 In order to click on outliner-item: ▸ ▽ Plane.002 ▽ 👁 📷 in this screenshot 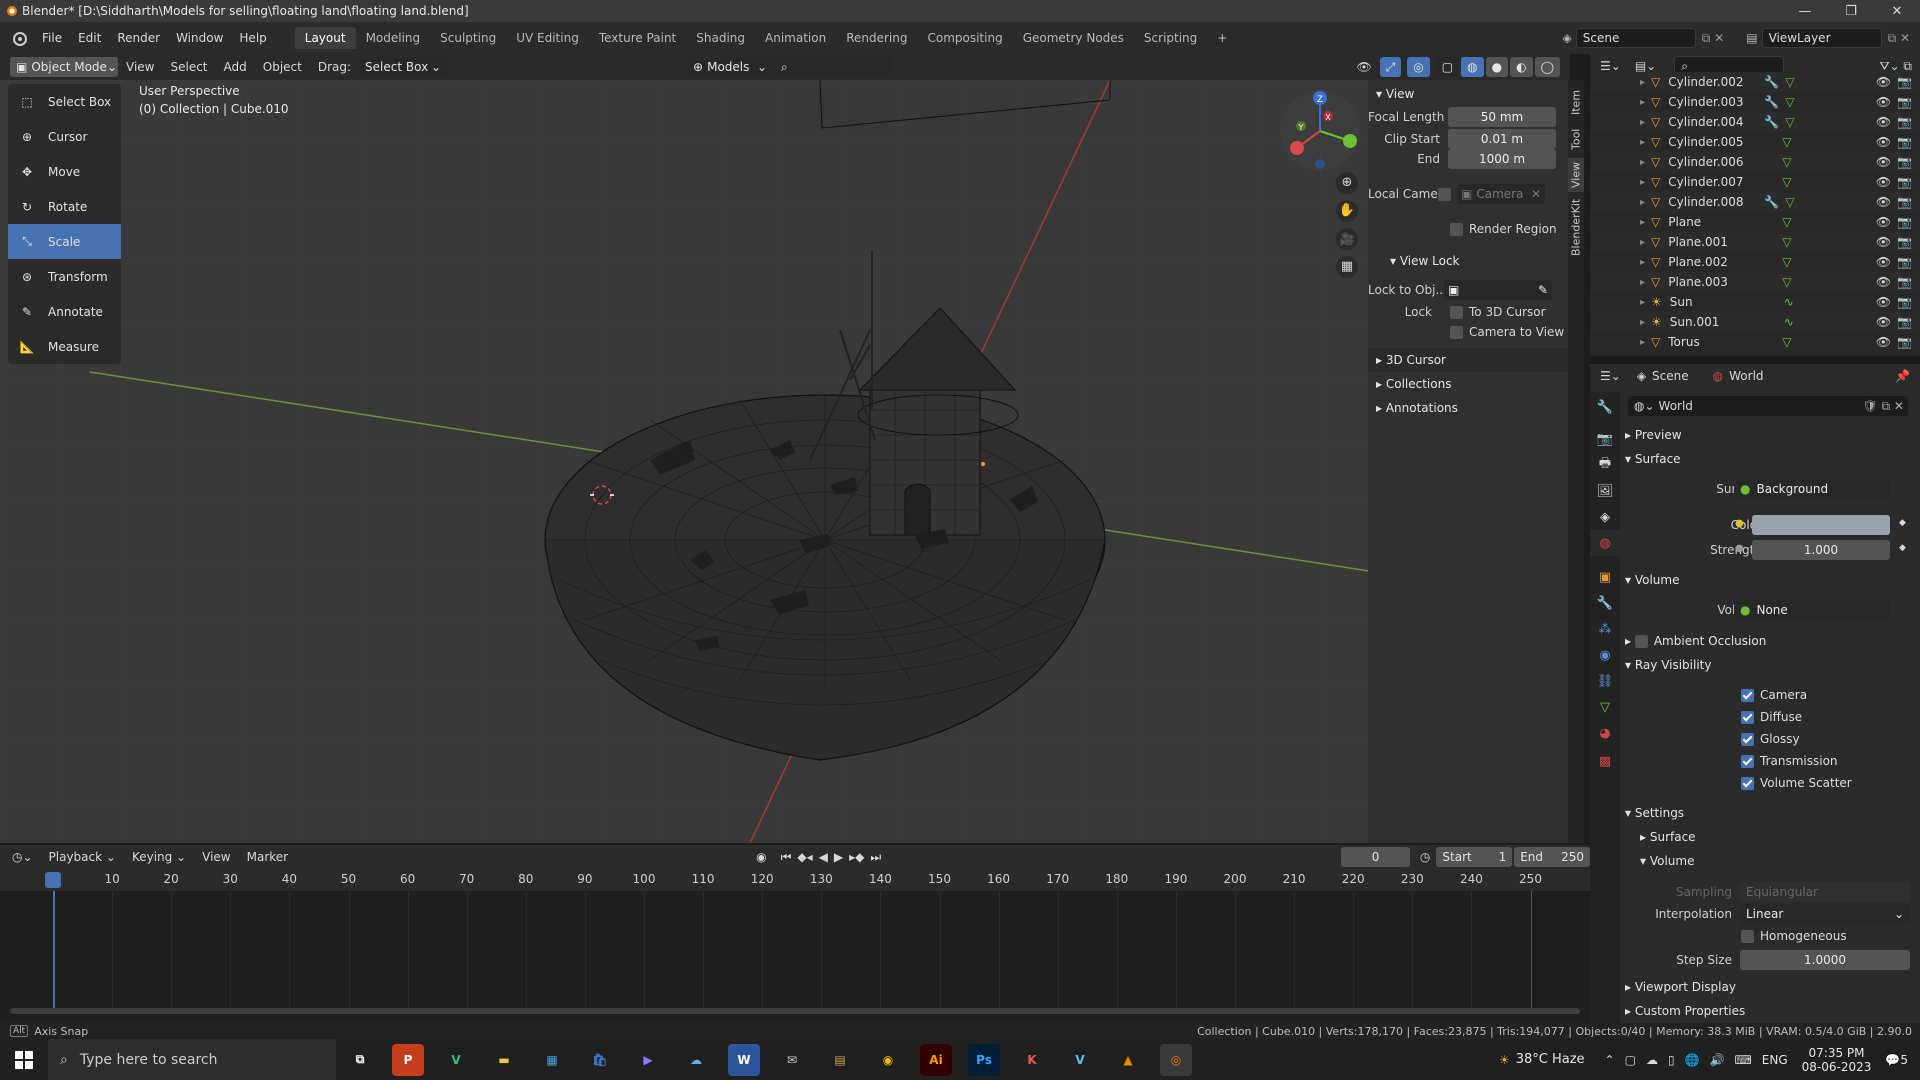, I will do `click(1755, 262)`.